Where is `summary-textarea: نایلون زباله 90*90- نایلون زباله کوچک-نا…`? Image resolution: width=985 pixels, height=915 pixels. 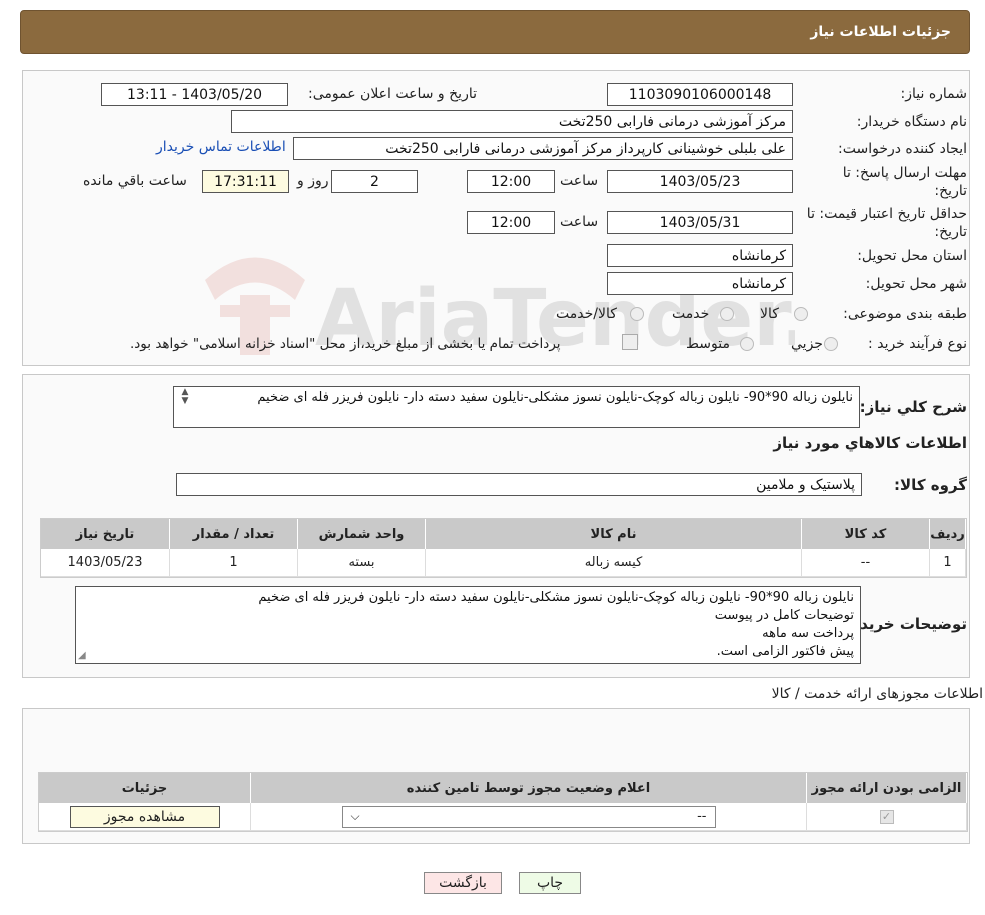
summary-textarea: نایلون زباله 90*90- نایلون زباله کوچک-نا… is located at coordinates (516, 407).